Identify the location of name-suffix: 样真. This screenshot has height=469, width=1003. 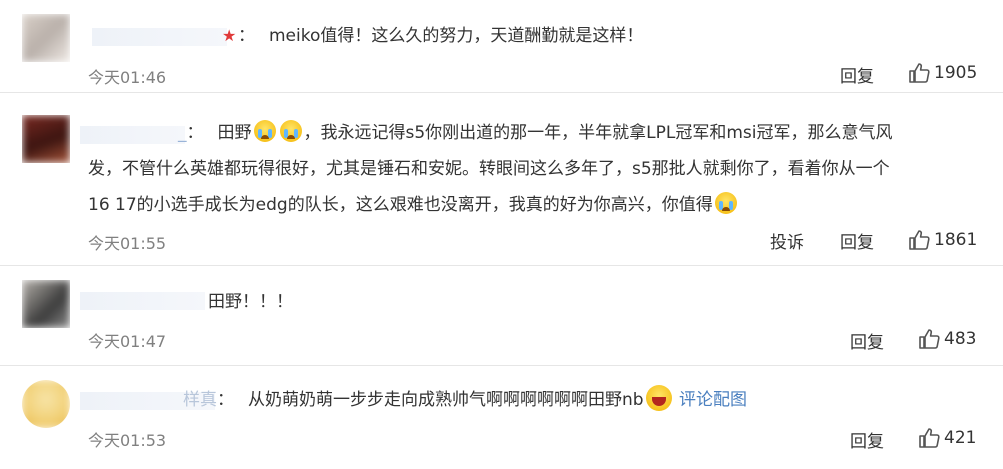
(200, 400).